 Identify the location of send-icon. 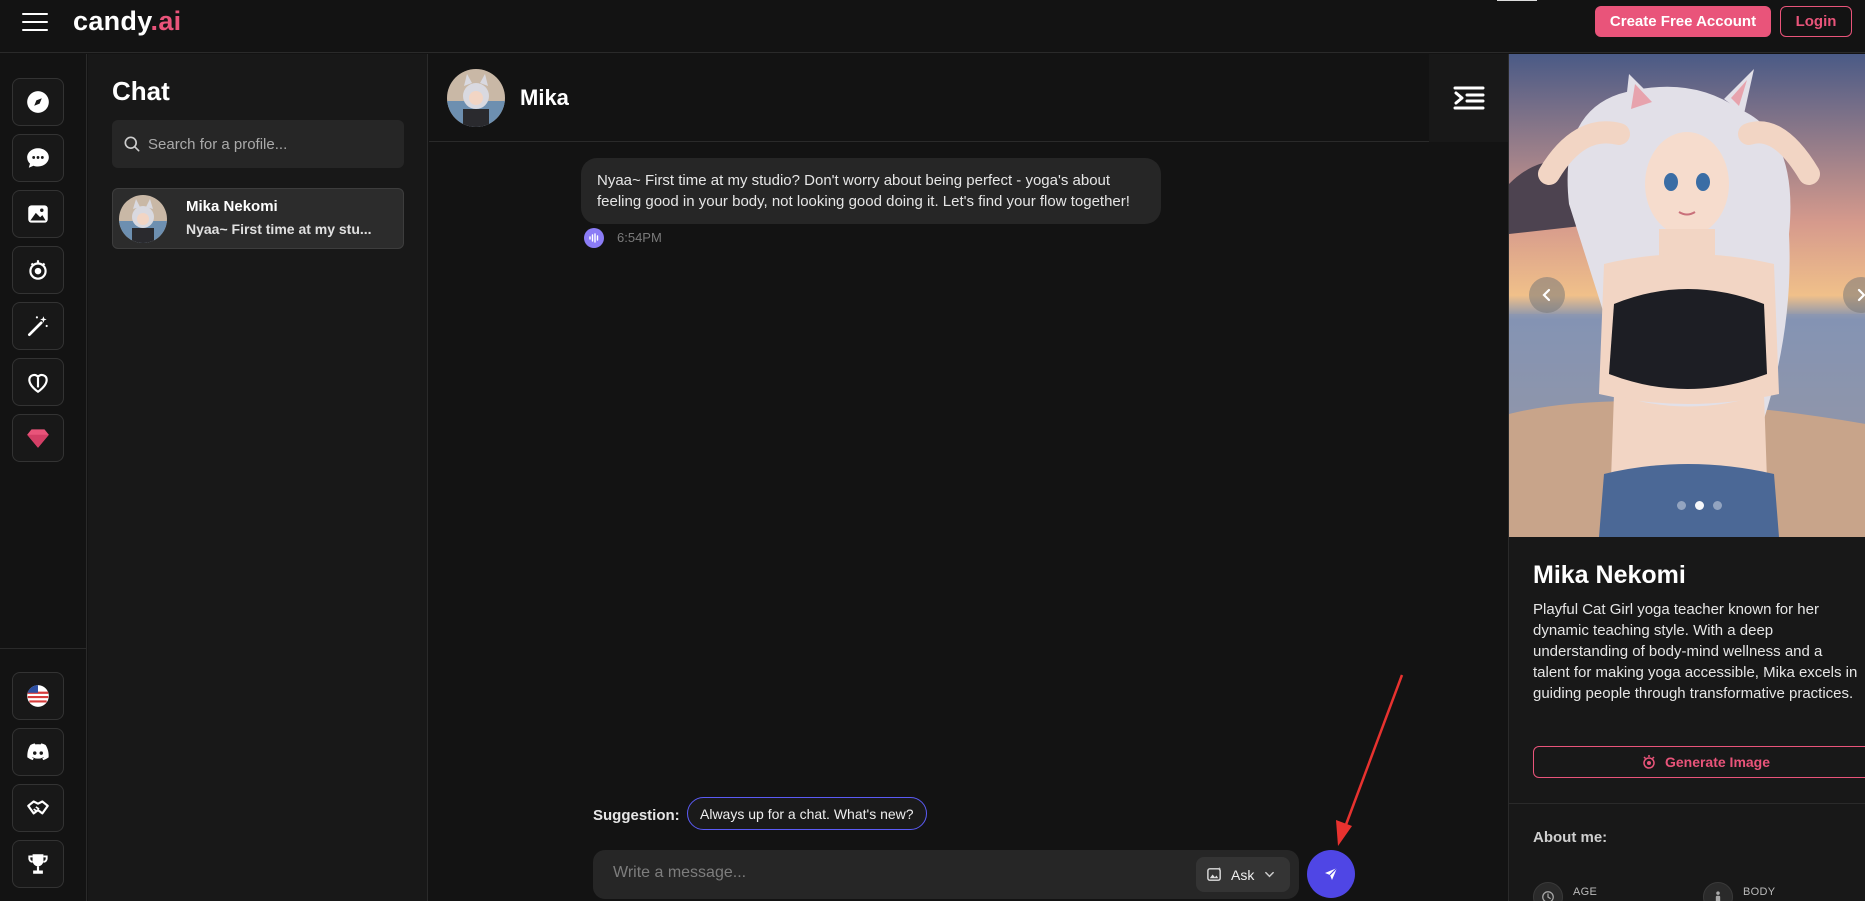
(1331, 873).